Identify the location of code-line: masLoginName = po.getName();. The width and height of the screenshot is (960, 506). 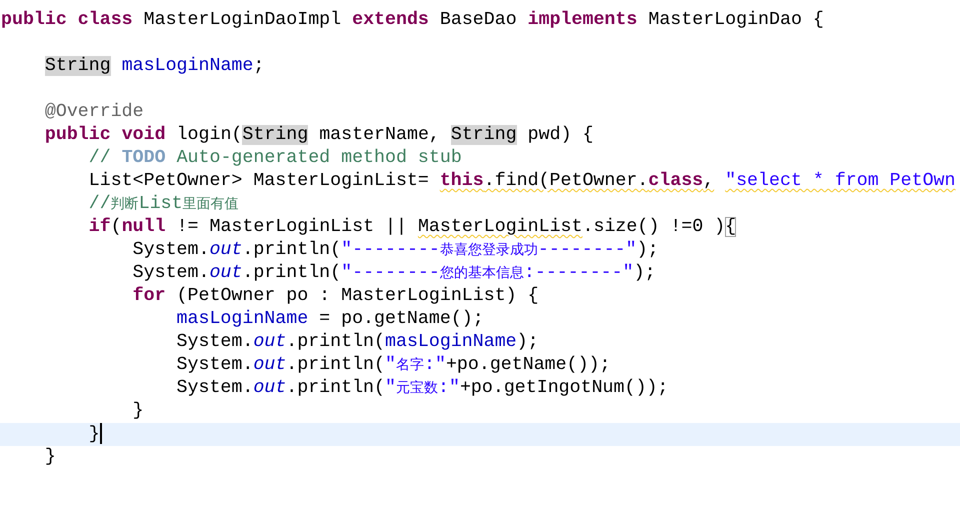
(330, 319).